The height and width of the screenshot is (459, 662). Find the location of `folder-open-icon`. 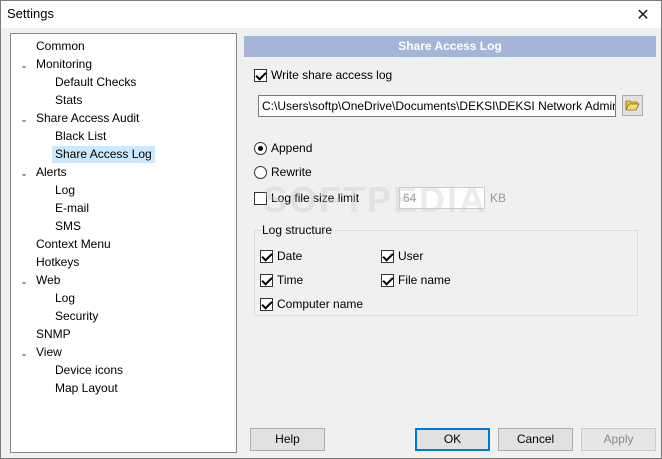

folder-open-icon is located at coordinates (632, 105).